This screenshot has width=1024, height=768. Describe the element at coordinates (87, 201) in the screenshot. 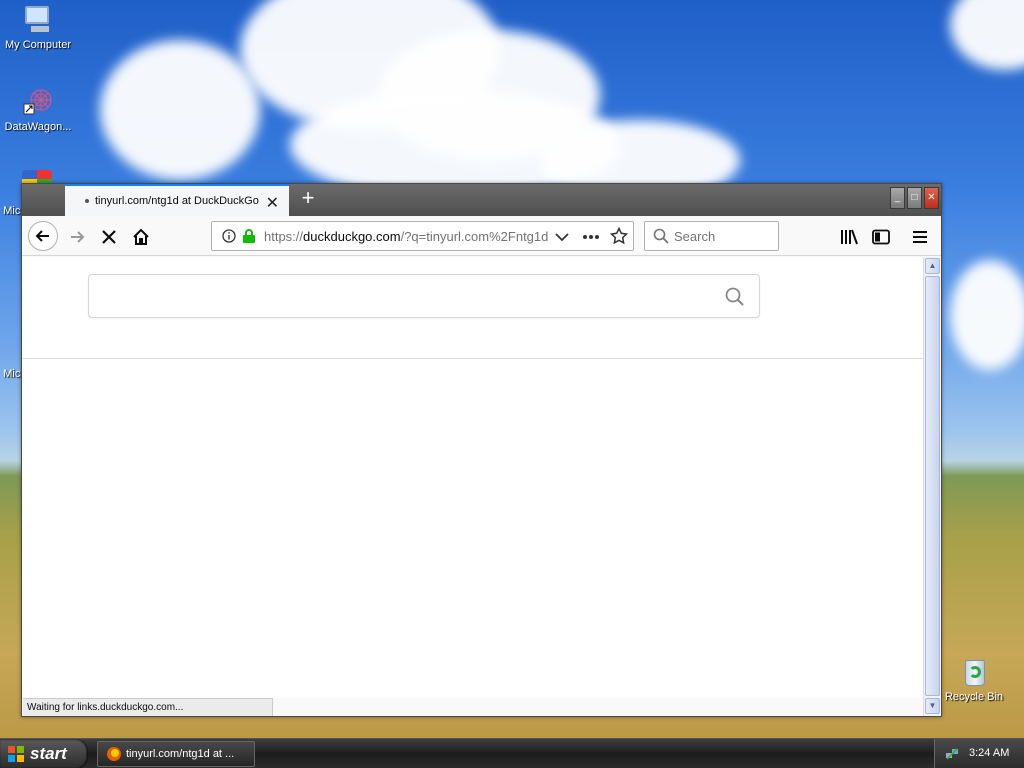

I see `loading-indicator-icon` at that location.